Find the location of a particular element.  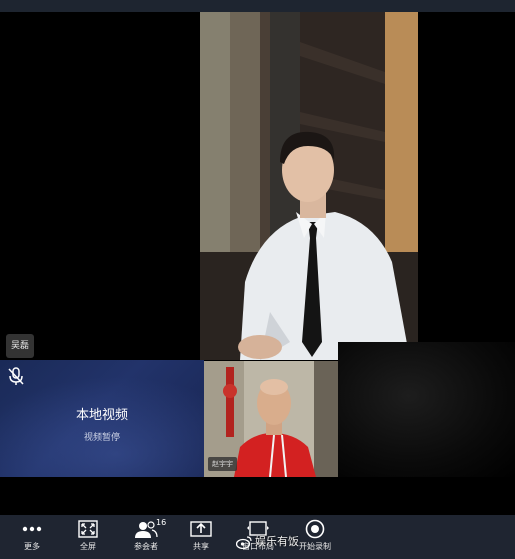

more-dots-icon is located at coordinates (32, 529).